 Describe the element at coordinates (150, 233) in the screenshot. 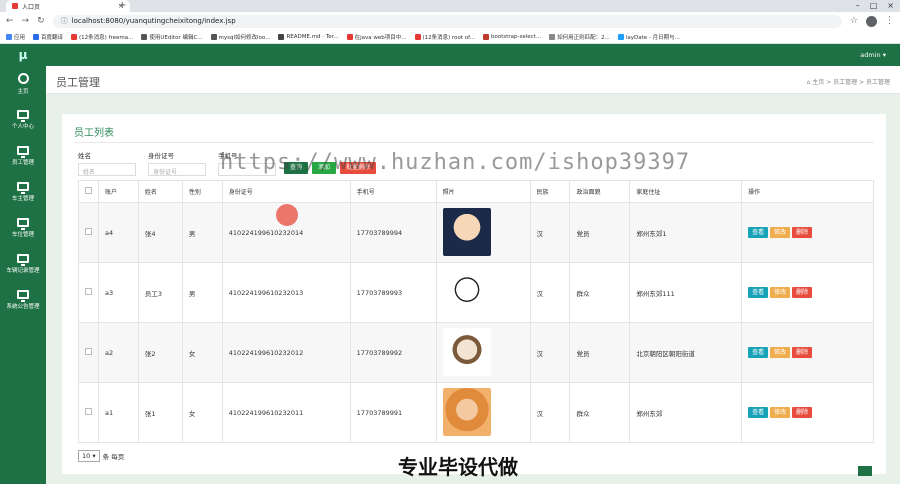

I see `name-value: 张4` at that location.